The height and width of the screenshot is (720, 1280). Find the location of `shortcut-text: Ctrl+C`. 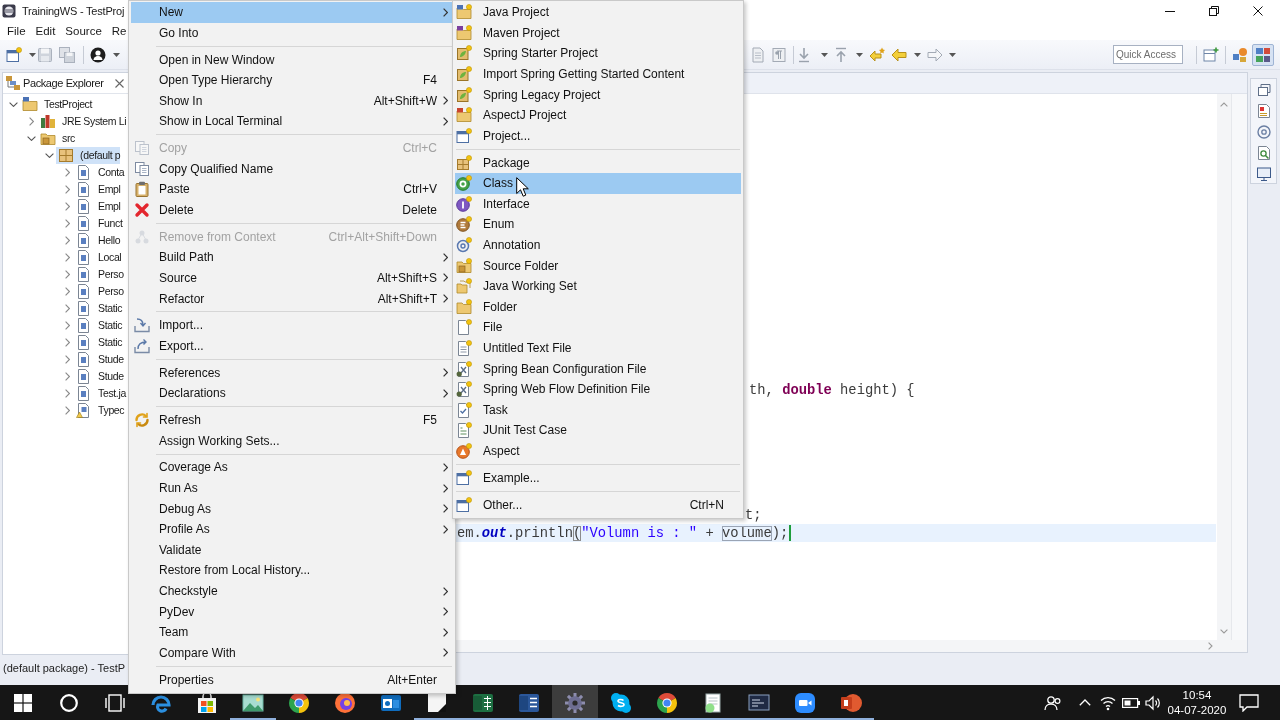

shortcut-text: Ctrl+C is located at coordinates (419, 148).